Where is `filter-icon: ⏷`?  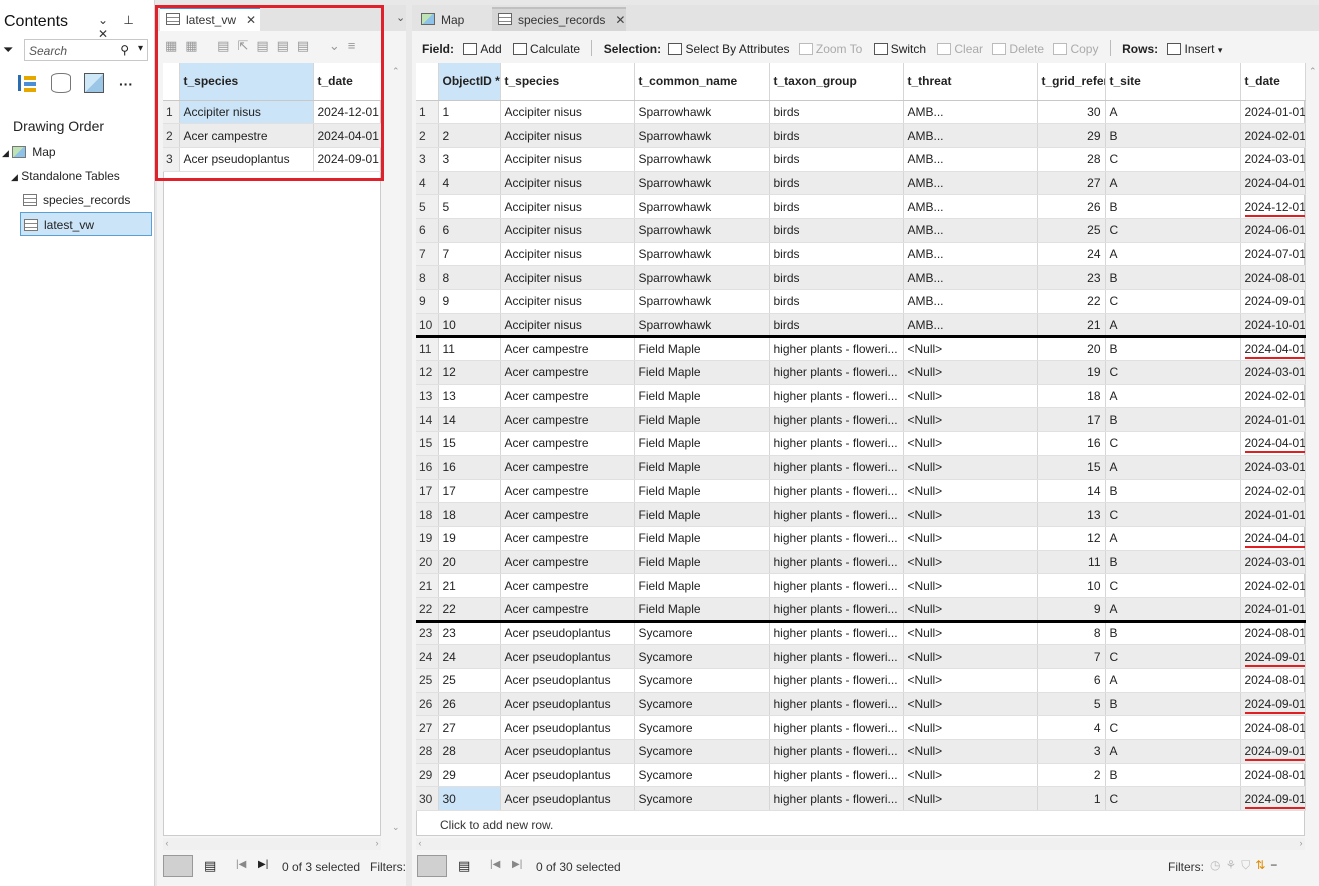
filter-icon: ⏷ is located at coordinates (8, 50).